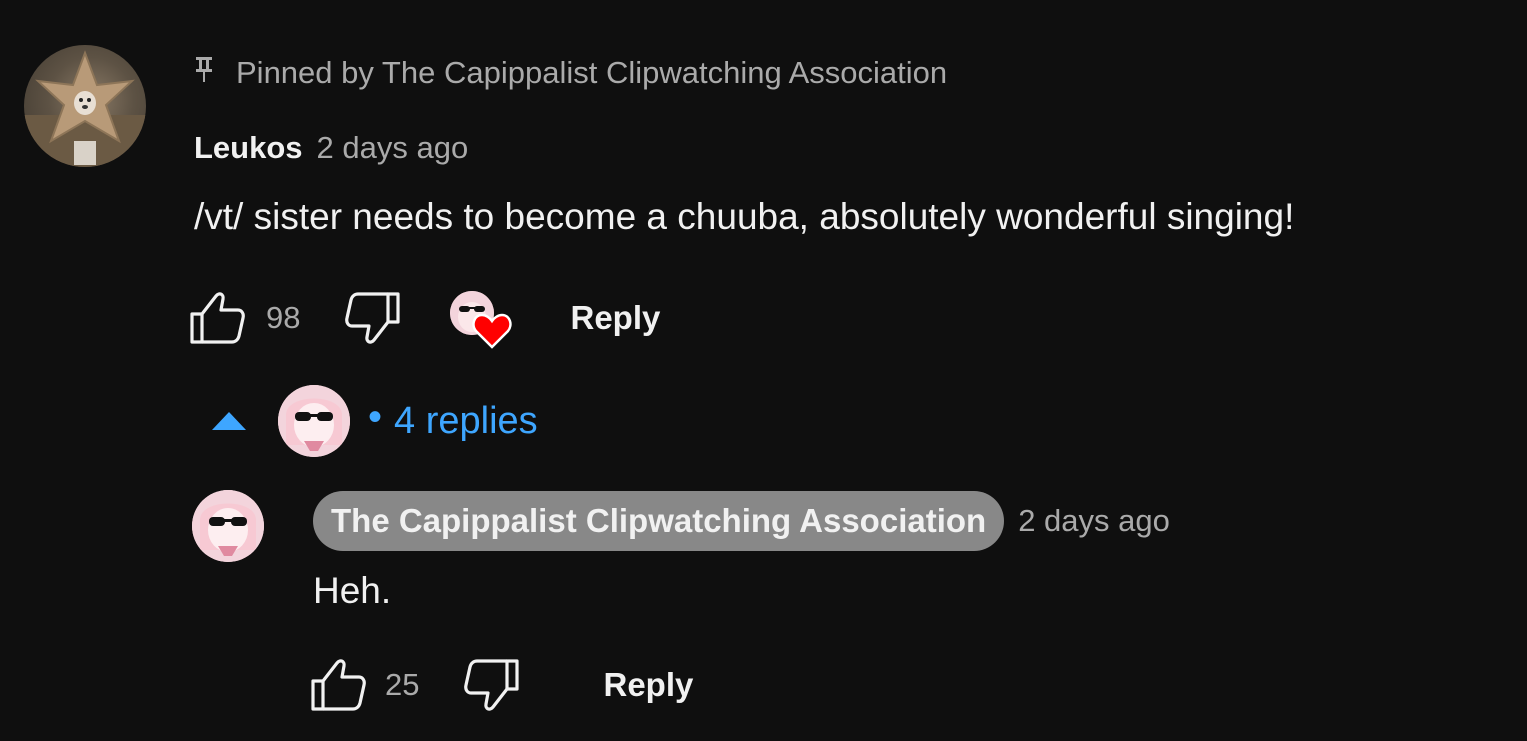 The image size is (1527, 741). I want to click on reply-author-owner-badge: The Capippalist Clipwatching Association, so click(659, 521).